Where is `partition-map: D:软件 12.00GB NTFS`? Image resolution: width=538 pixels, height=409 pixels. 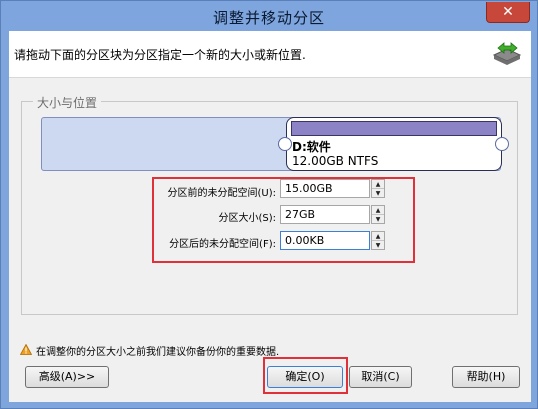
partition-map: D:软件 12.00GB NTFS is located at coordinates (275, 144).